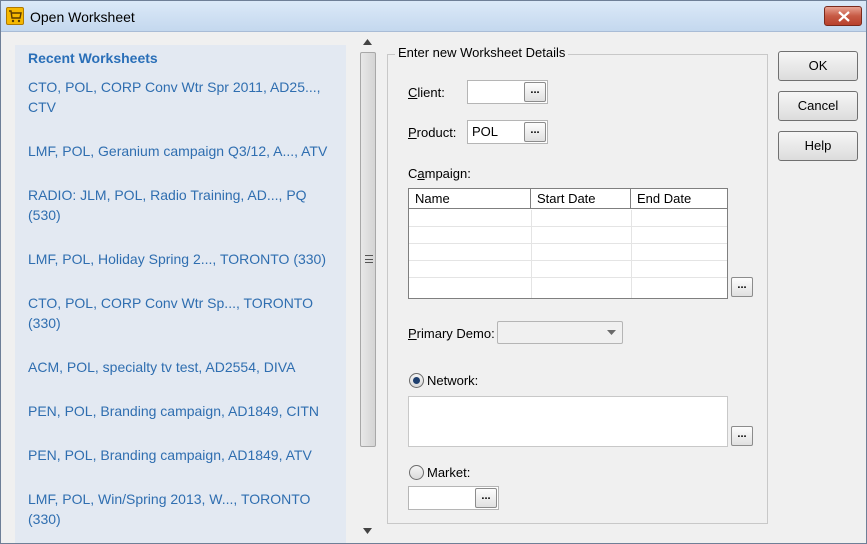  What do you see at coordinates (433, 16) in the screenshot?
I see `title-bar: Open Worksheet` at bounding box center [433, 16].